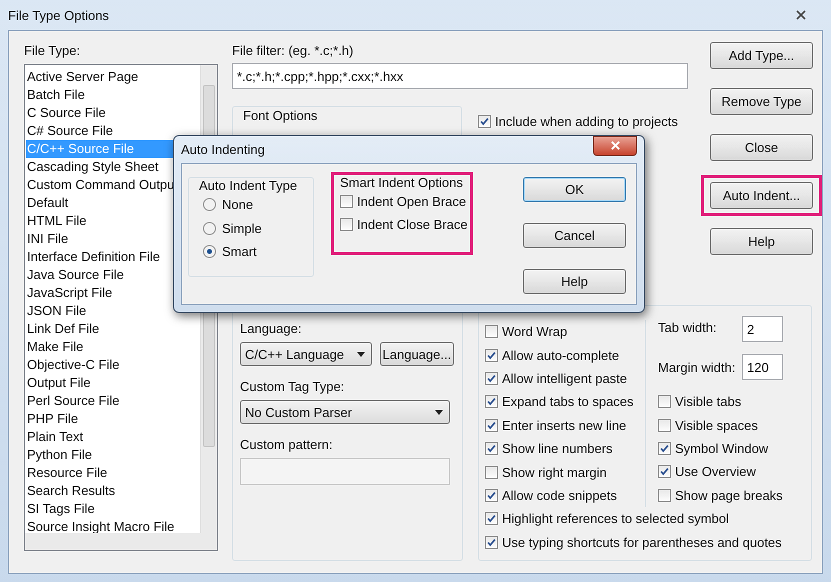  What do you see at coordinates (564, 425) in the screenshot?
I see `checkbox-label: Enter inserts new line` at bounding box center [564, 425].